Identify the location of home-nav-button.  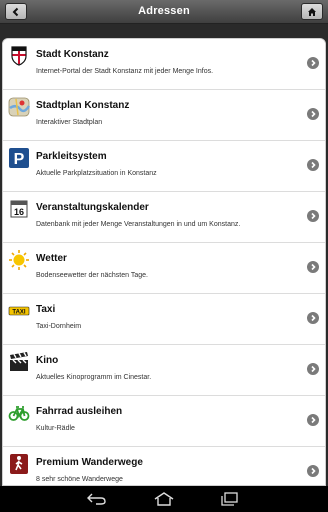
(164, 499).